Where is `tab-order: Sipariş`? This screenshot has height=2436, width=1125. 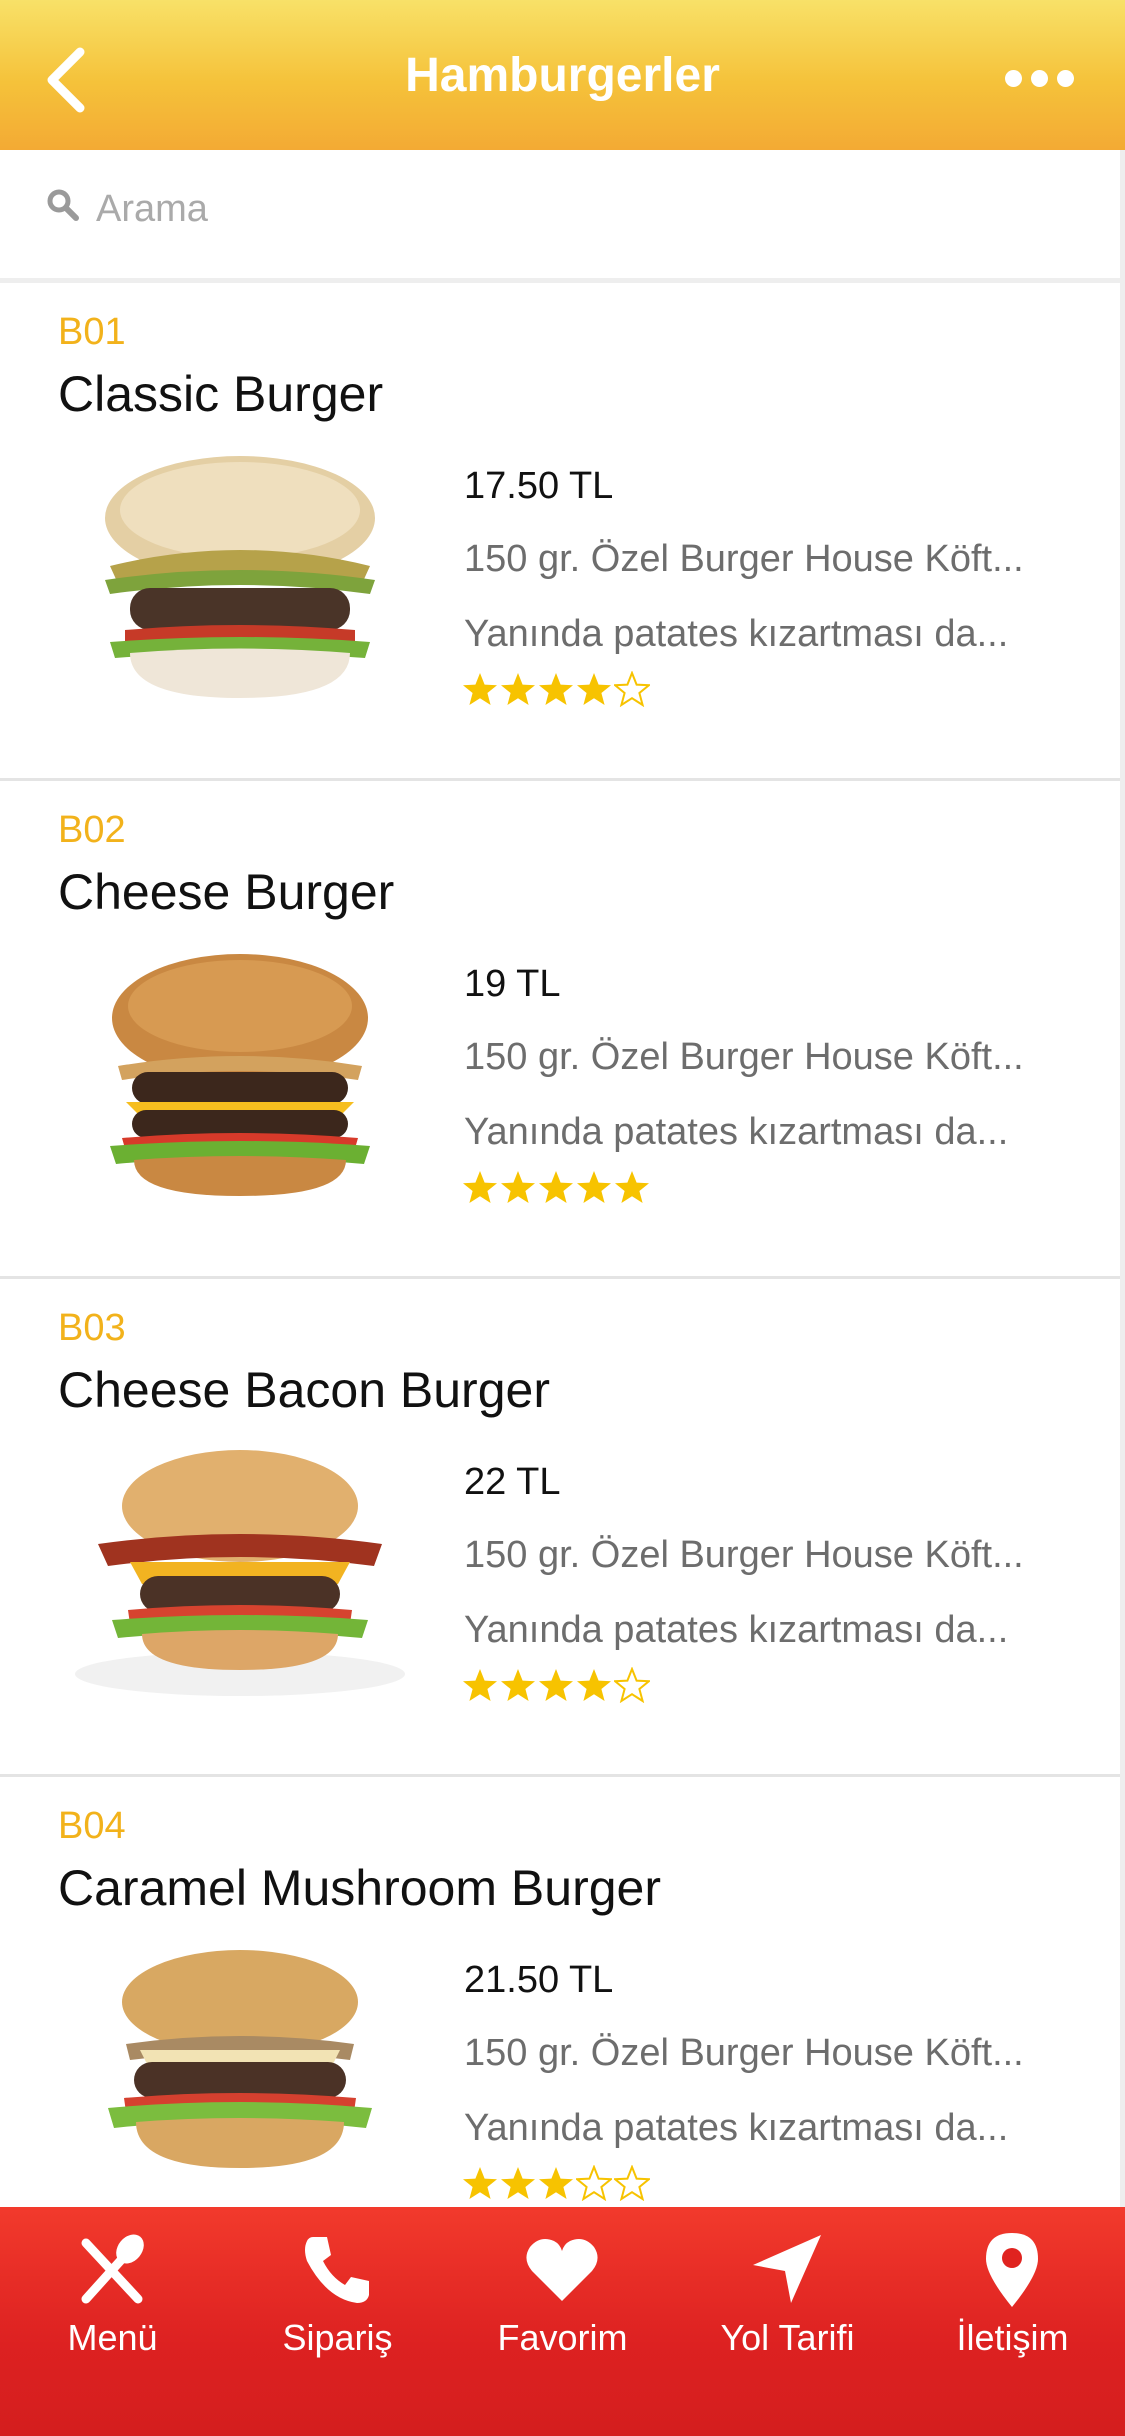
tab-order: Sipariş is located at coordinates (337, 2307).